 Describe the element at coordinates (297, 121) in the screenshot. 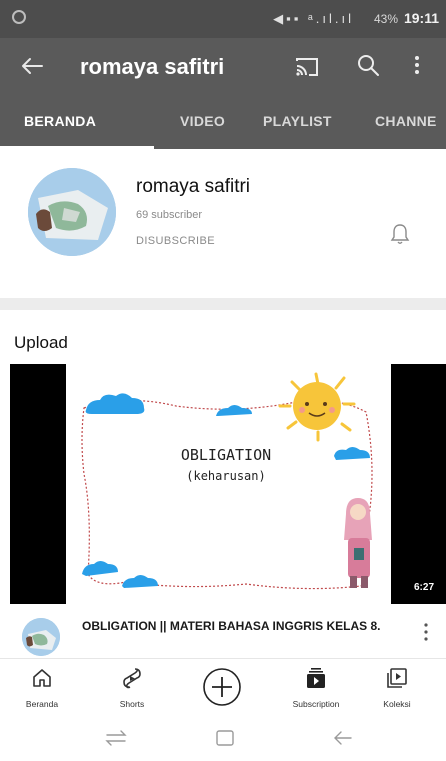

I see `tab-playlist: PLAYLIST` at that location.